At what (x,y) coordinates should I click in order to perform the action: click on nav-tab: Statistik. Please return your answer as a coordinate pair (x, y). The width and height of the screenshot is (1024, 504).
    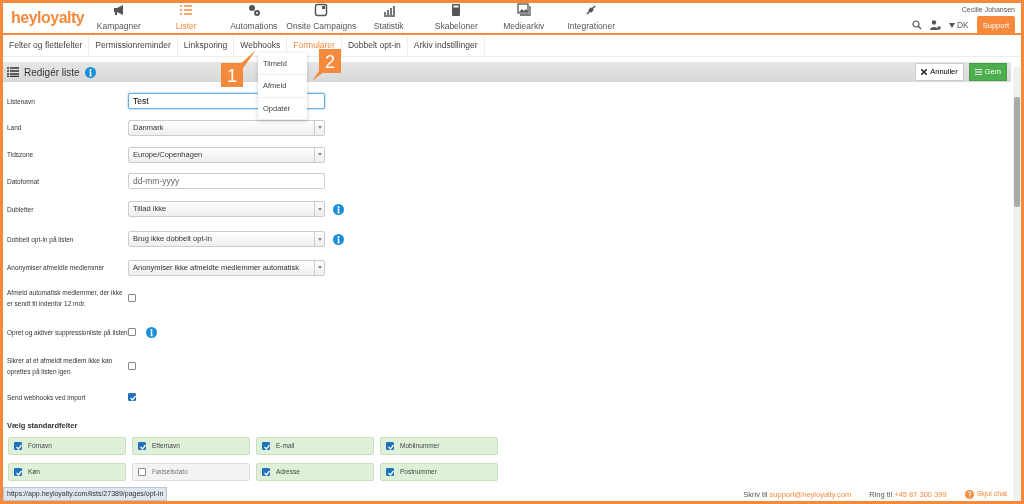
    Looking at the image, I should click on (389, 18).